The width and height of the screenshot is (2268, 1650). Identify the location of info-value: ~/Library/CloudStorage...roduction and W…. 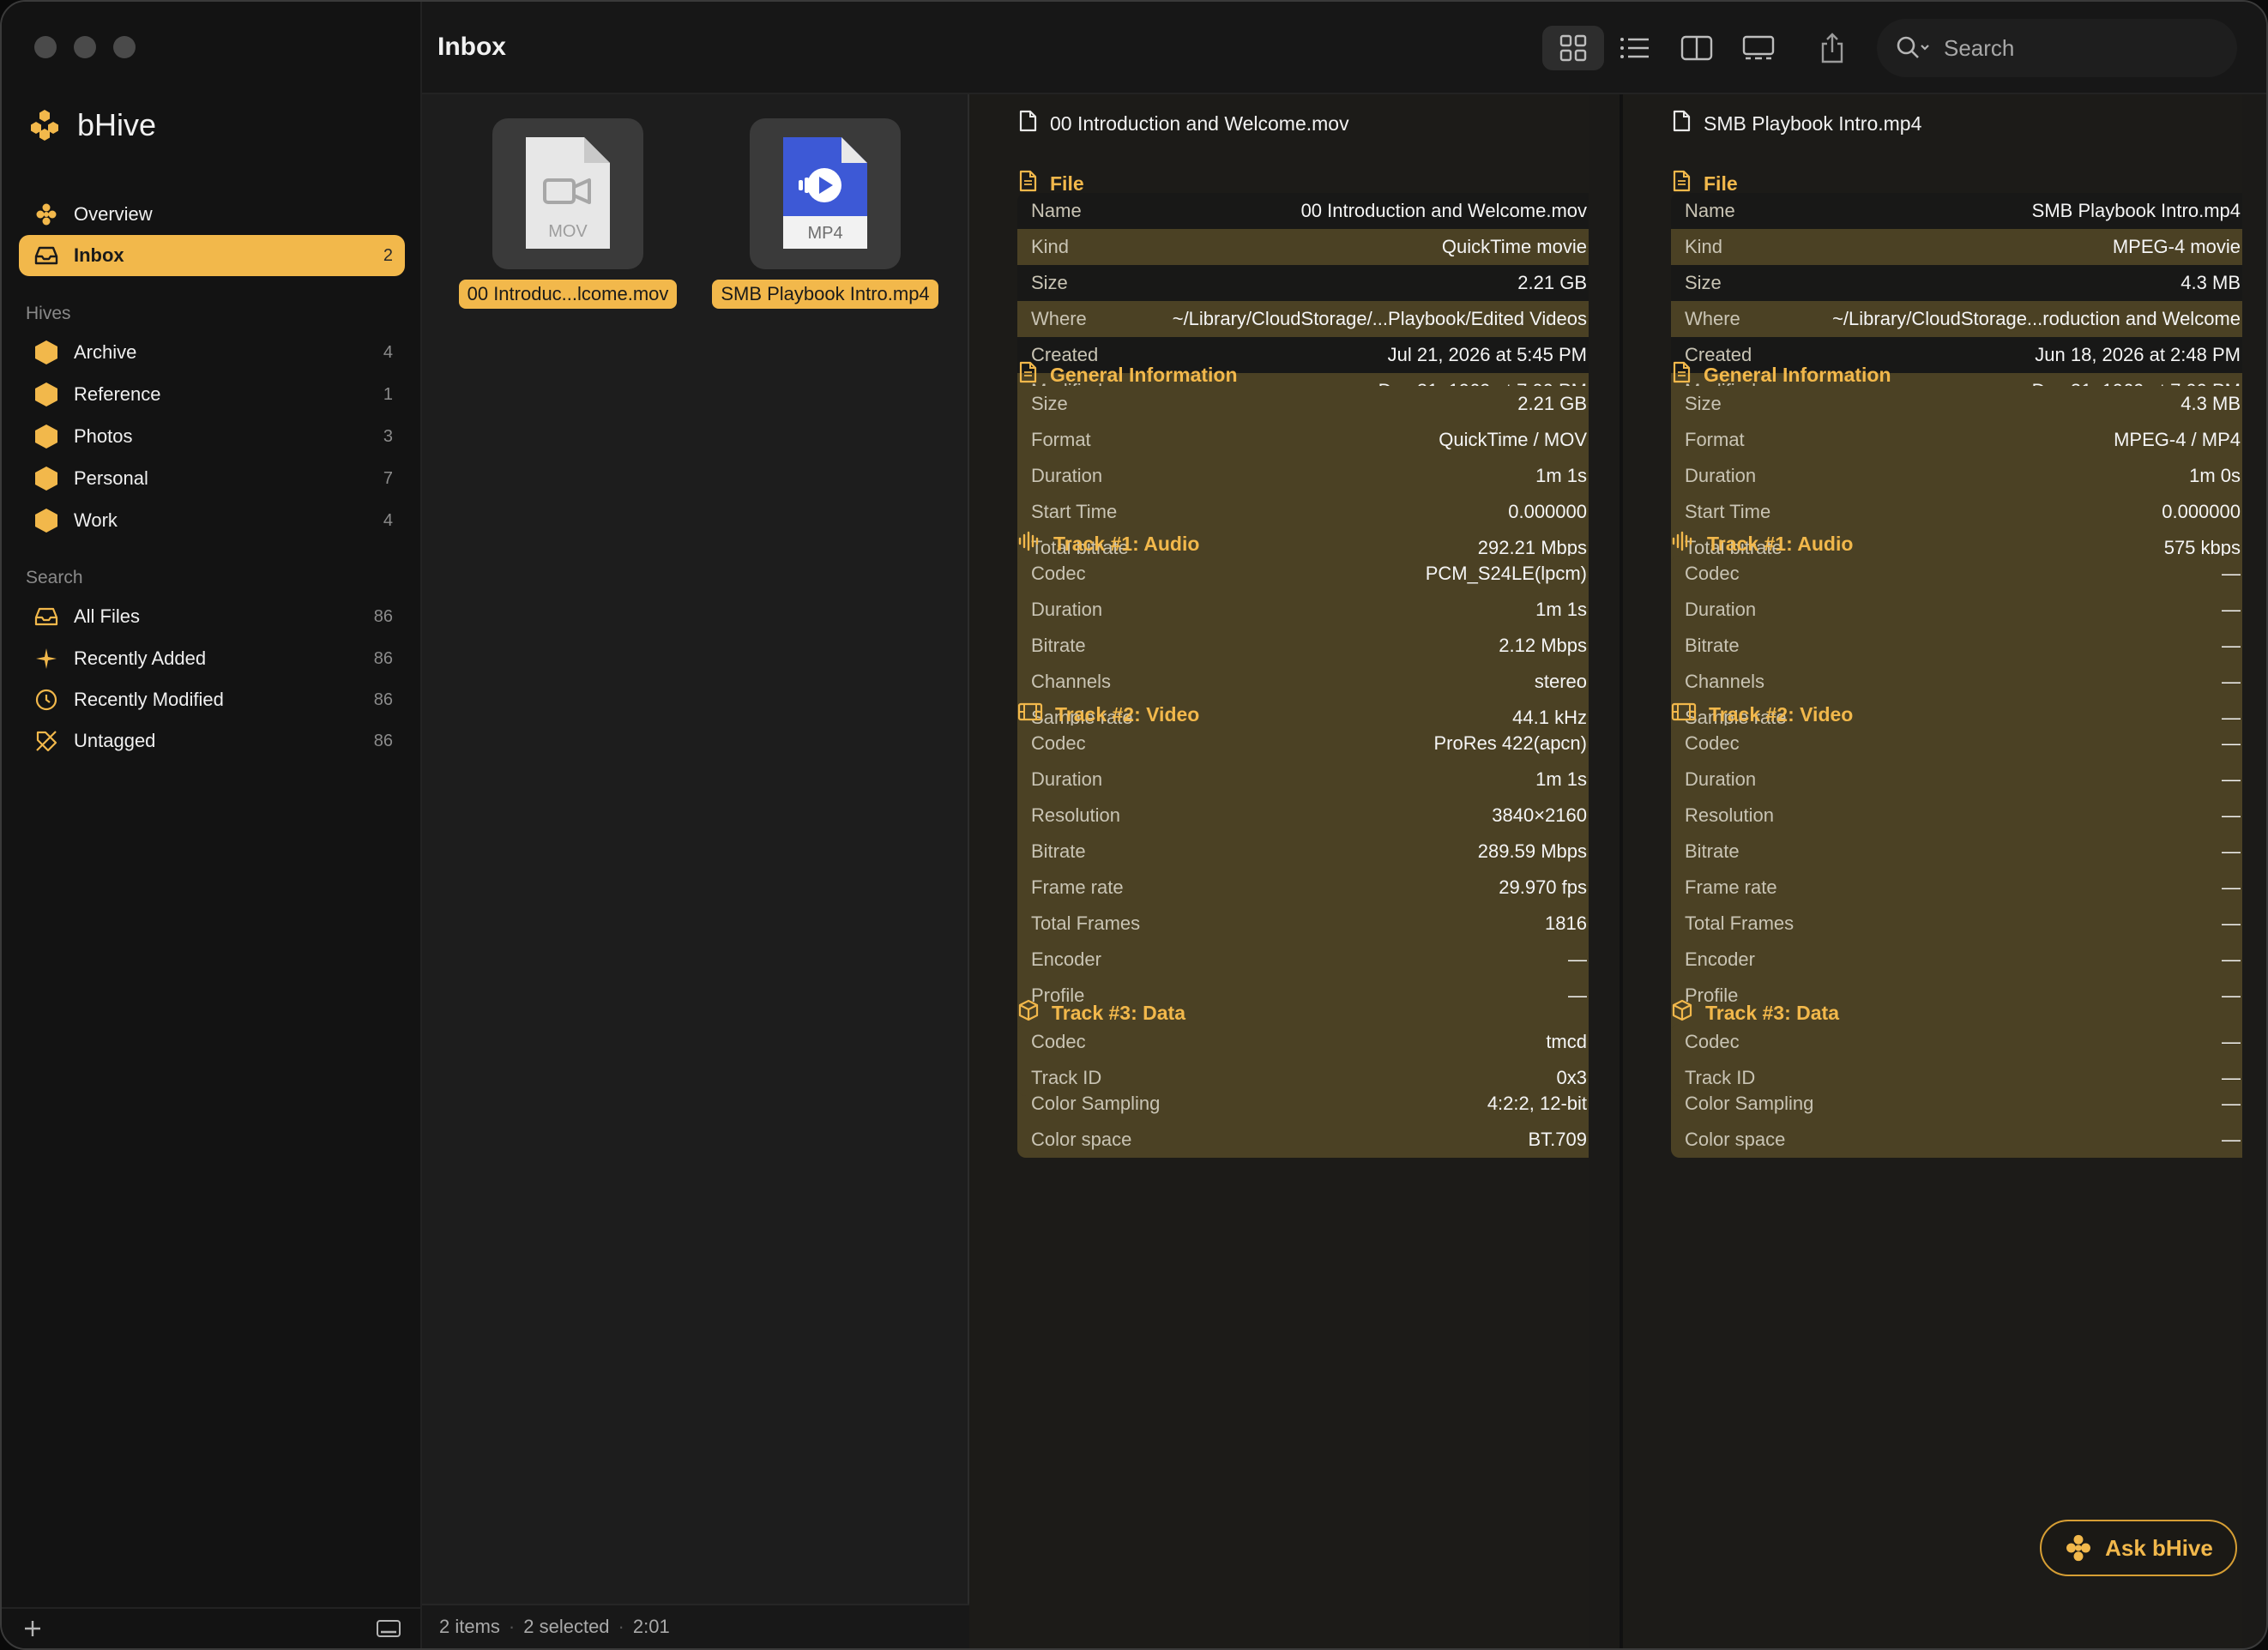
(2037, 318).